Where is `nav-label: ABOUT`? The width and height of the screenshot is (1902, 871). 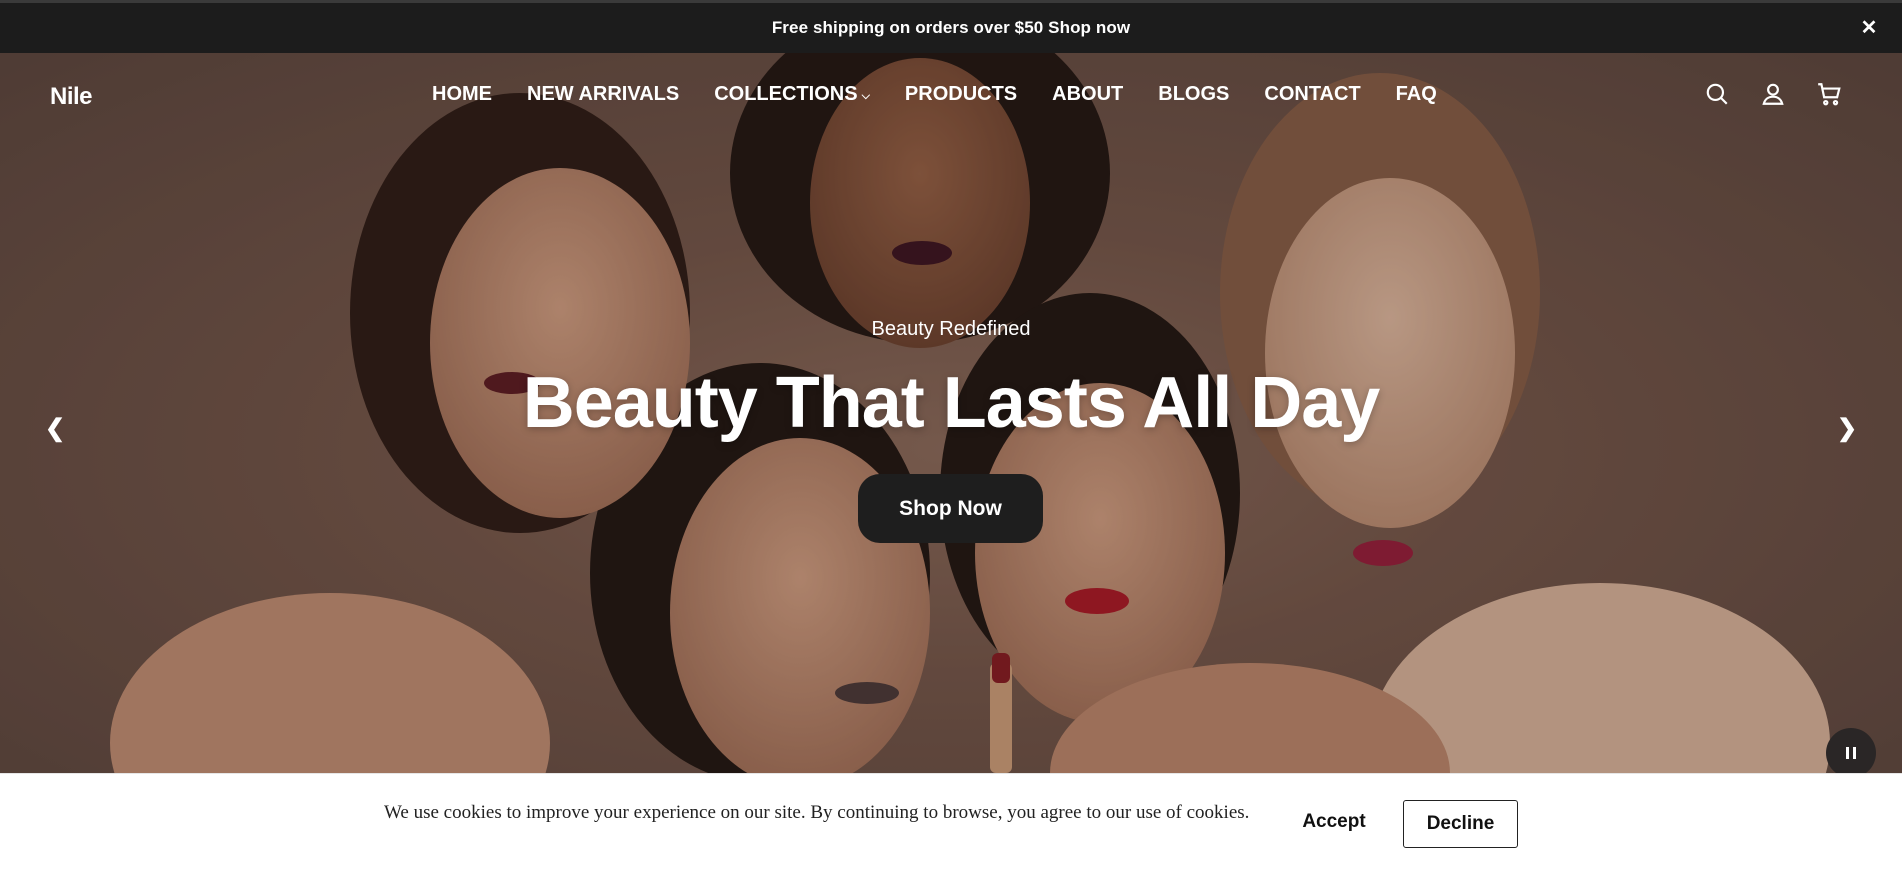 nav-label: ABOUT is located at coordinates (1088, 94).